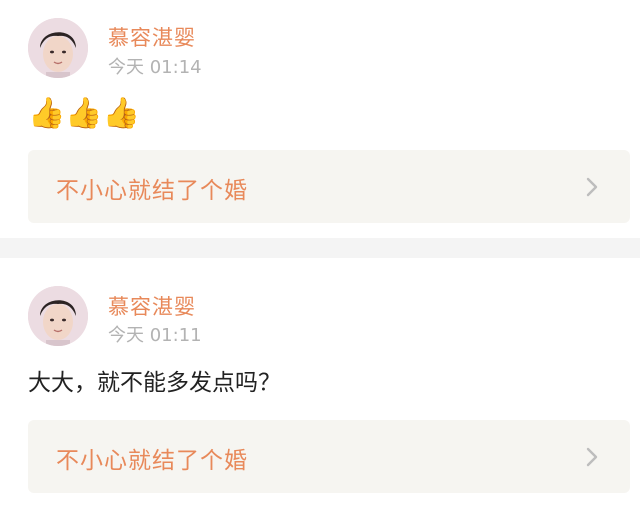 The width and height of the screenshot is (640, 508). I want to click on section-divider, so click(320, 248).